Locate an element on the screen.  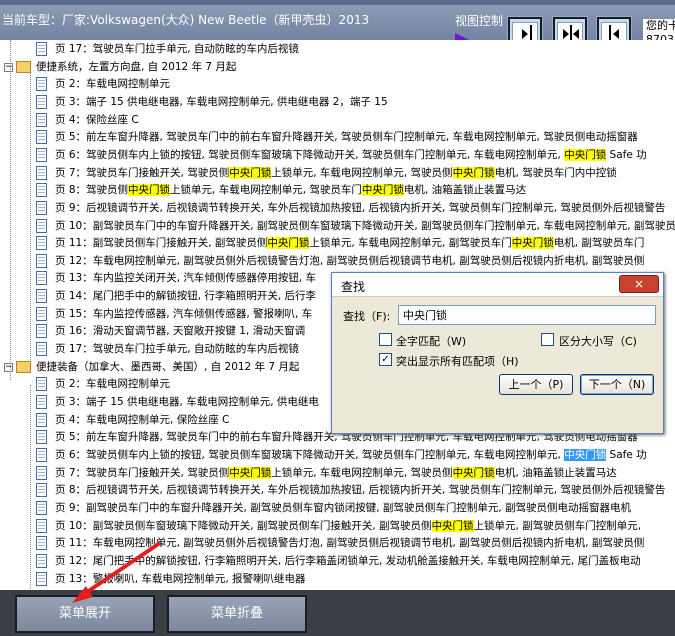
label-text: 电机, 副驾驶员车门 is located at coordinates (599, 243).